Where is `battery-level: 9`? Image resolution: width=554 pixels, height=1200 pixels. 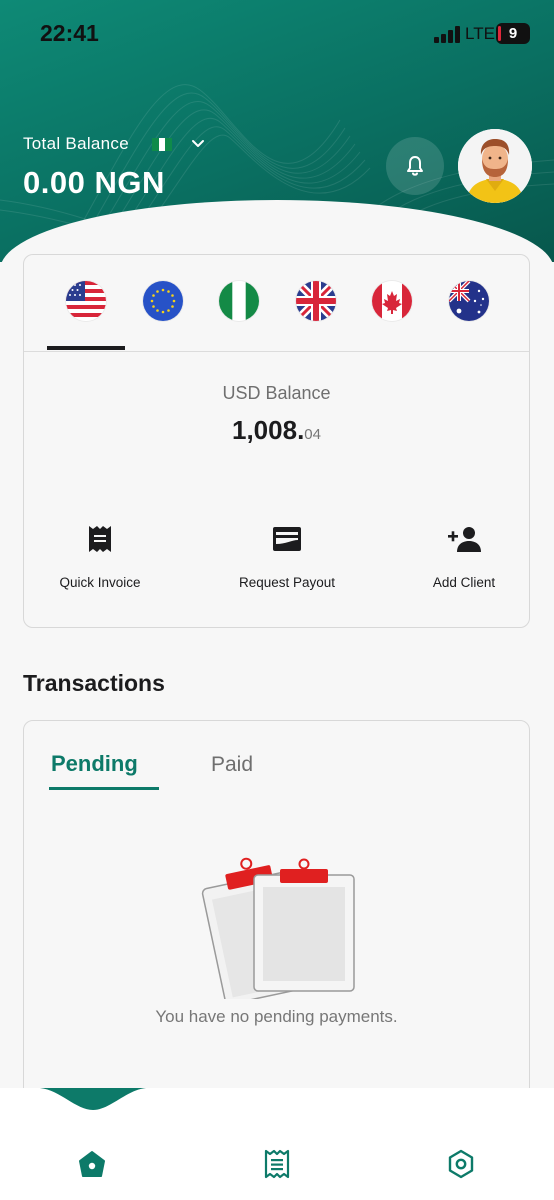 battery-level: 9 is located at coordinates (513, 33).